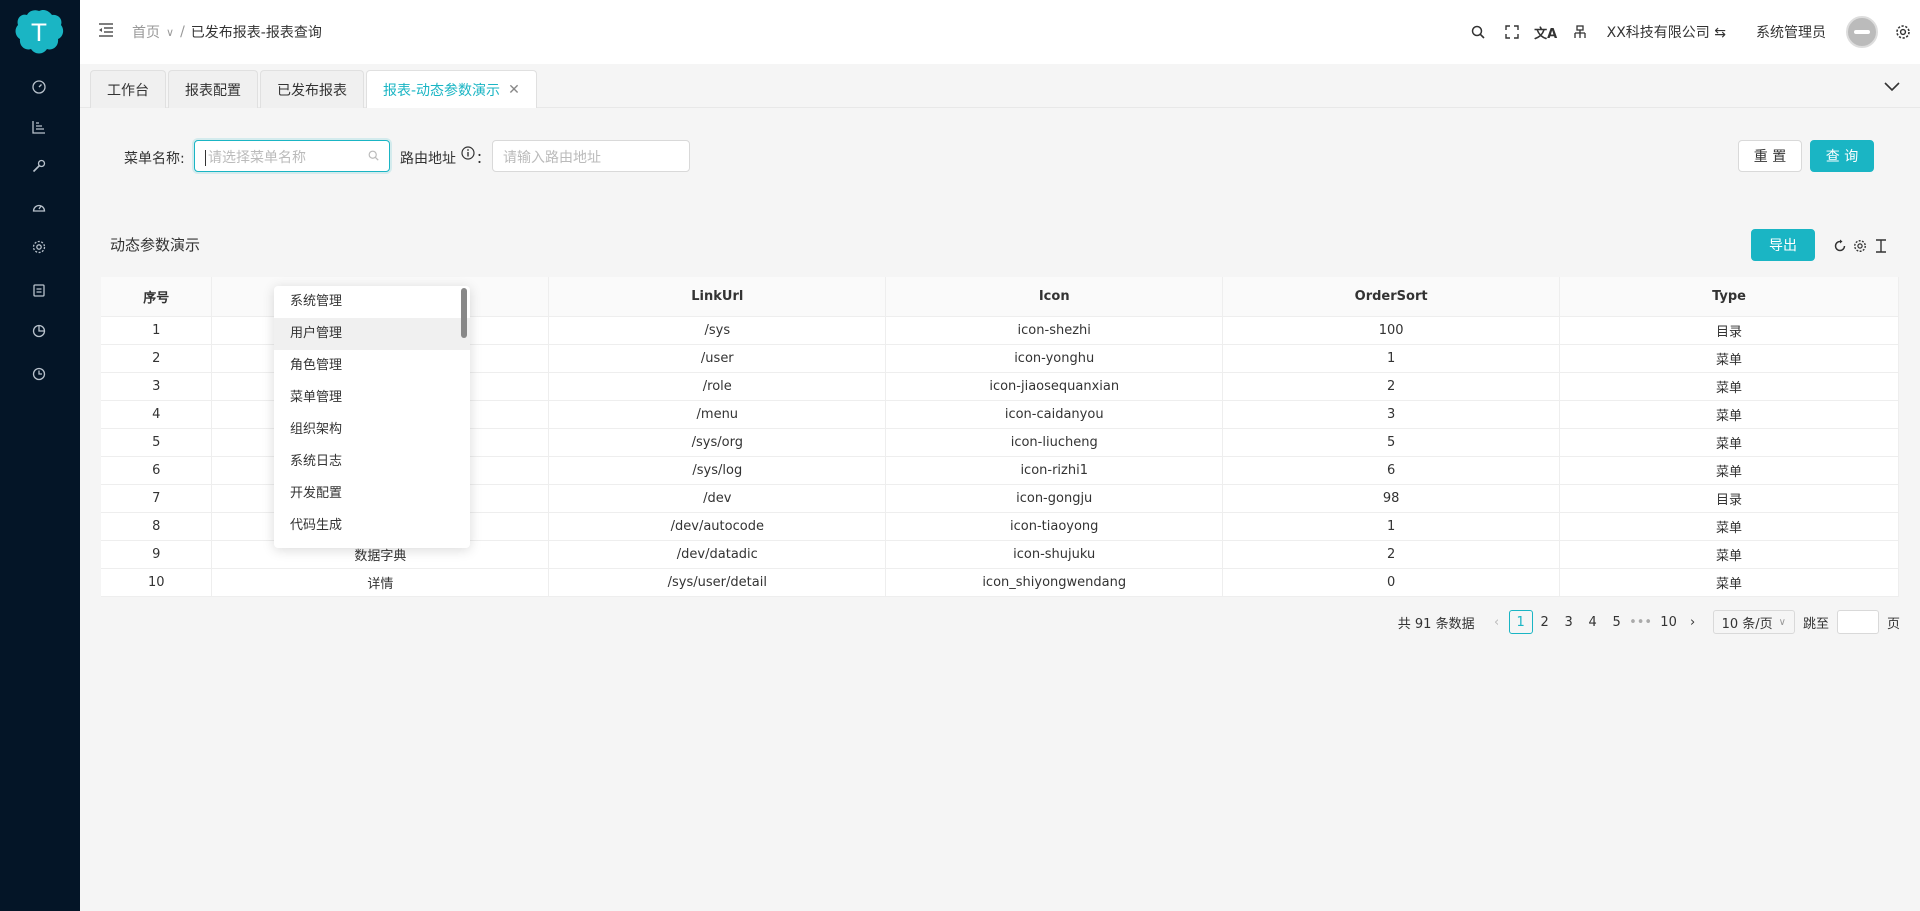 Image resolution: width=1920 pixels, height=911 pixels. What do you see at coordinates (1054, 297) in the screenshot?
I see `column-header: Icon` at bounding box center [1054, 297].